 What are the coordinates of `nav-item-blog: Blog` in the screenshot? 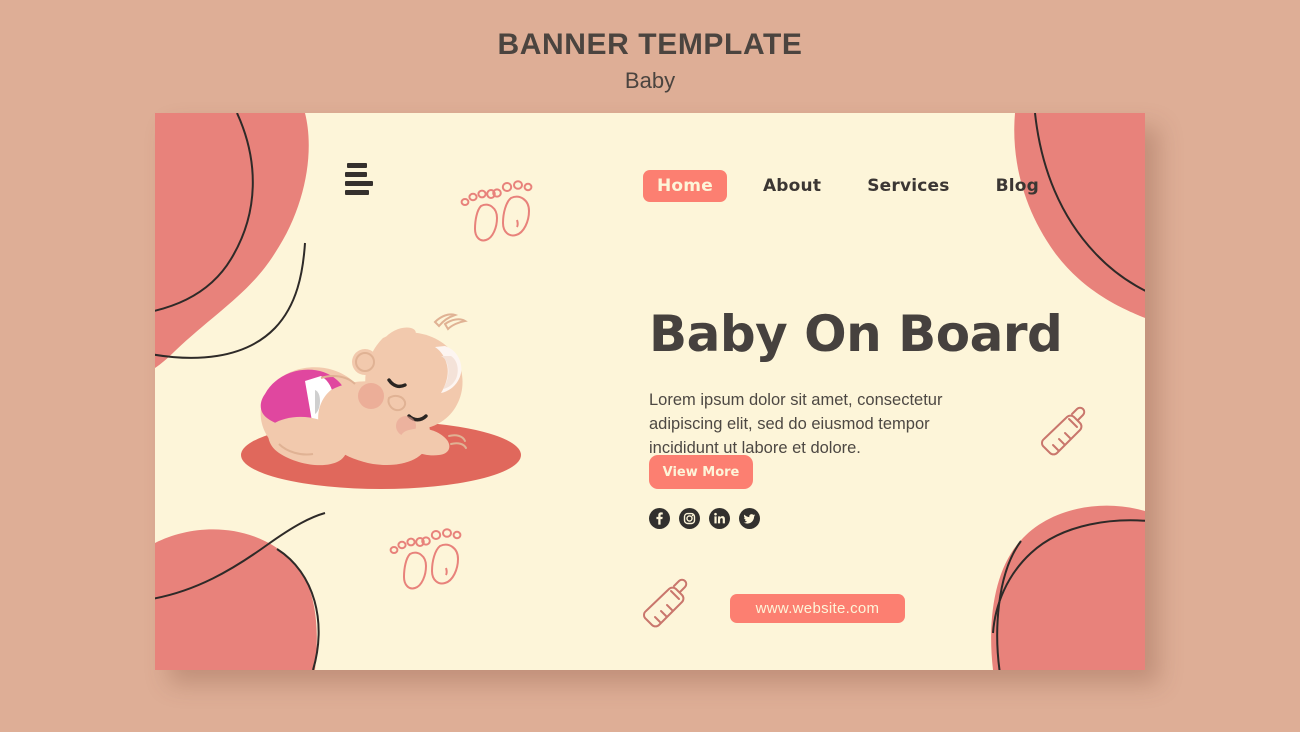 It's located at (1017, 186).